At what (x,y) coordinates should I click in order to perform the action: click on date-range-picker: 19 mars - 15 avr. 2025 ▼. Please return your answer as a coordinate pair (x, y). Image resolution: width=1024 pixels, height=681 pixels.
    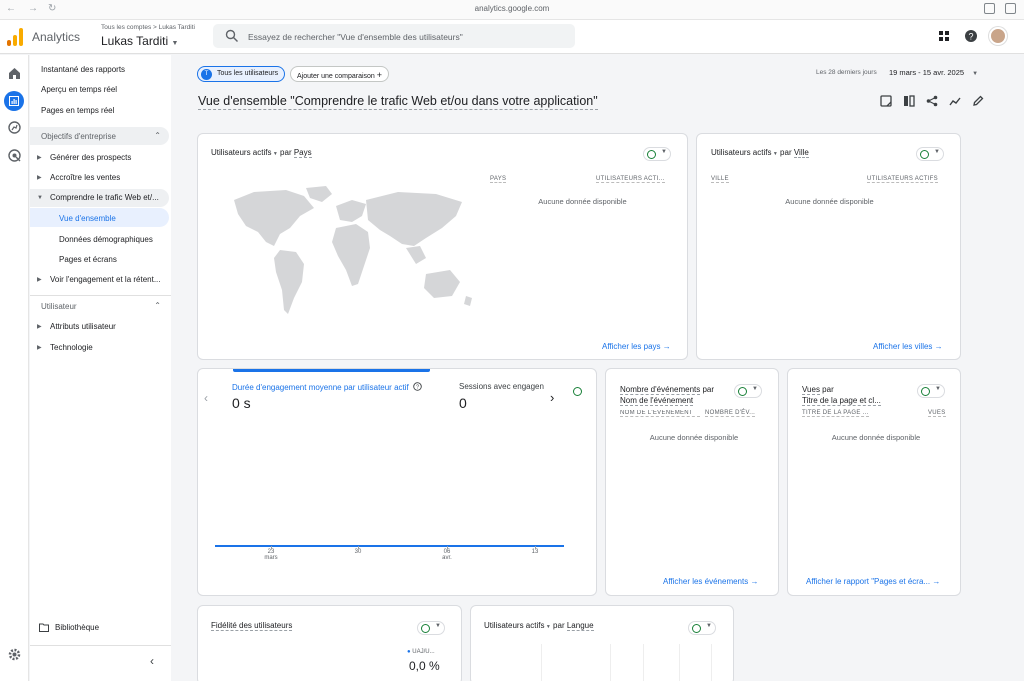
    Looking at the image, I should click on (933, 72).